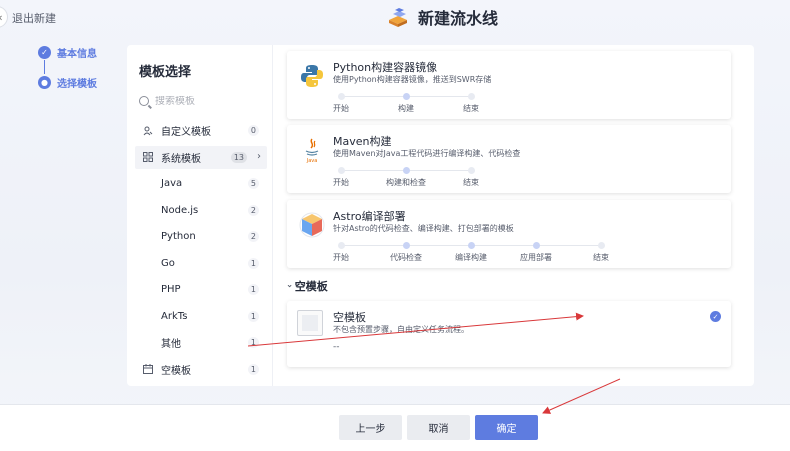 Image resolution: width=790 pixels, height=451 pixels. What do you see at coordinates (168, 263) in the screenshot?
I see `sidebar-item-label: Go` at bounding box center [168, 263].